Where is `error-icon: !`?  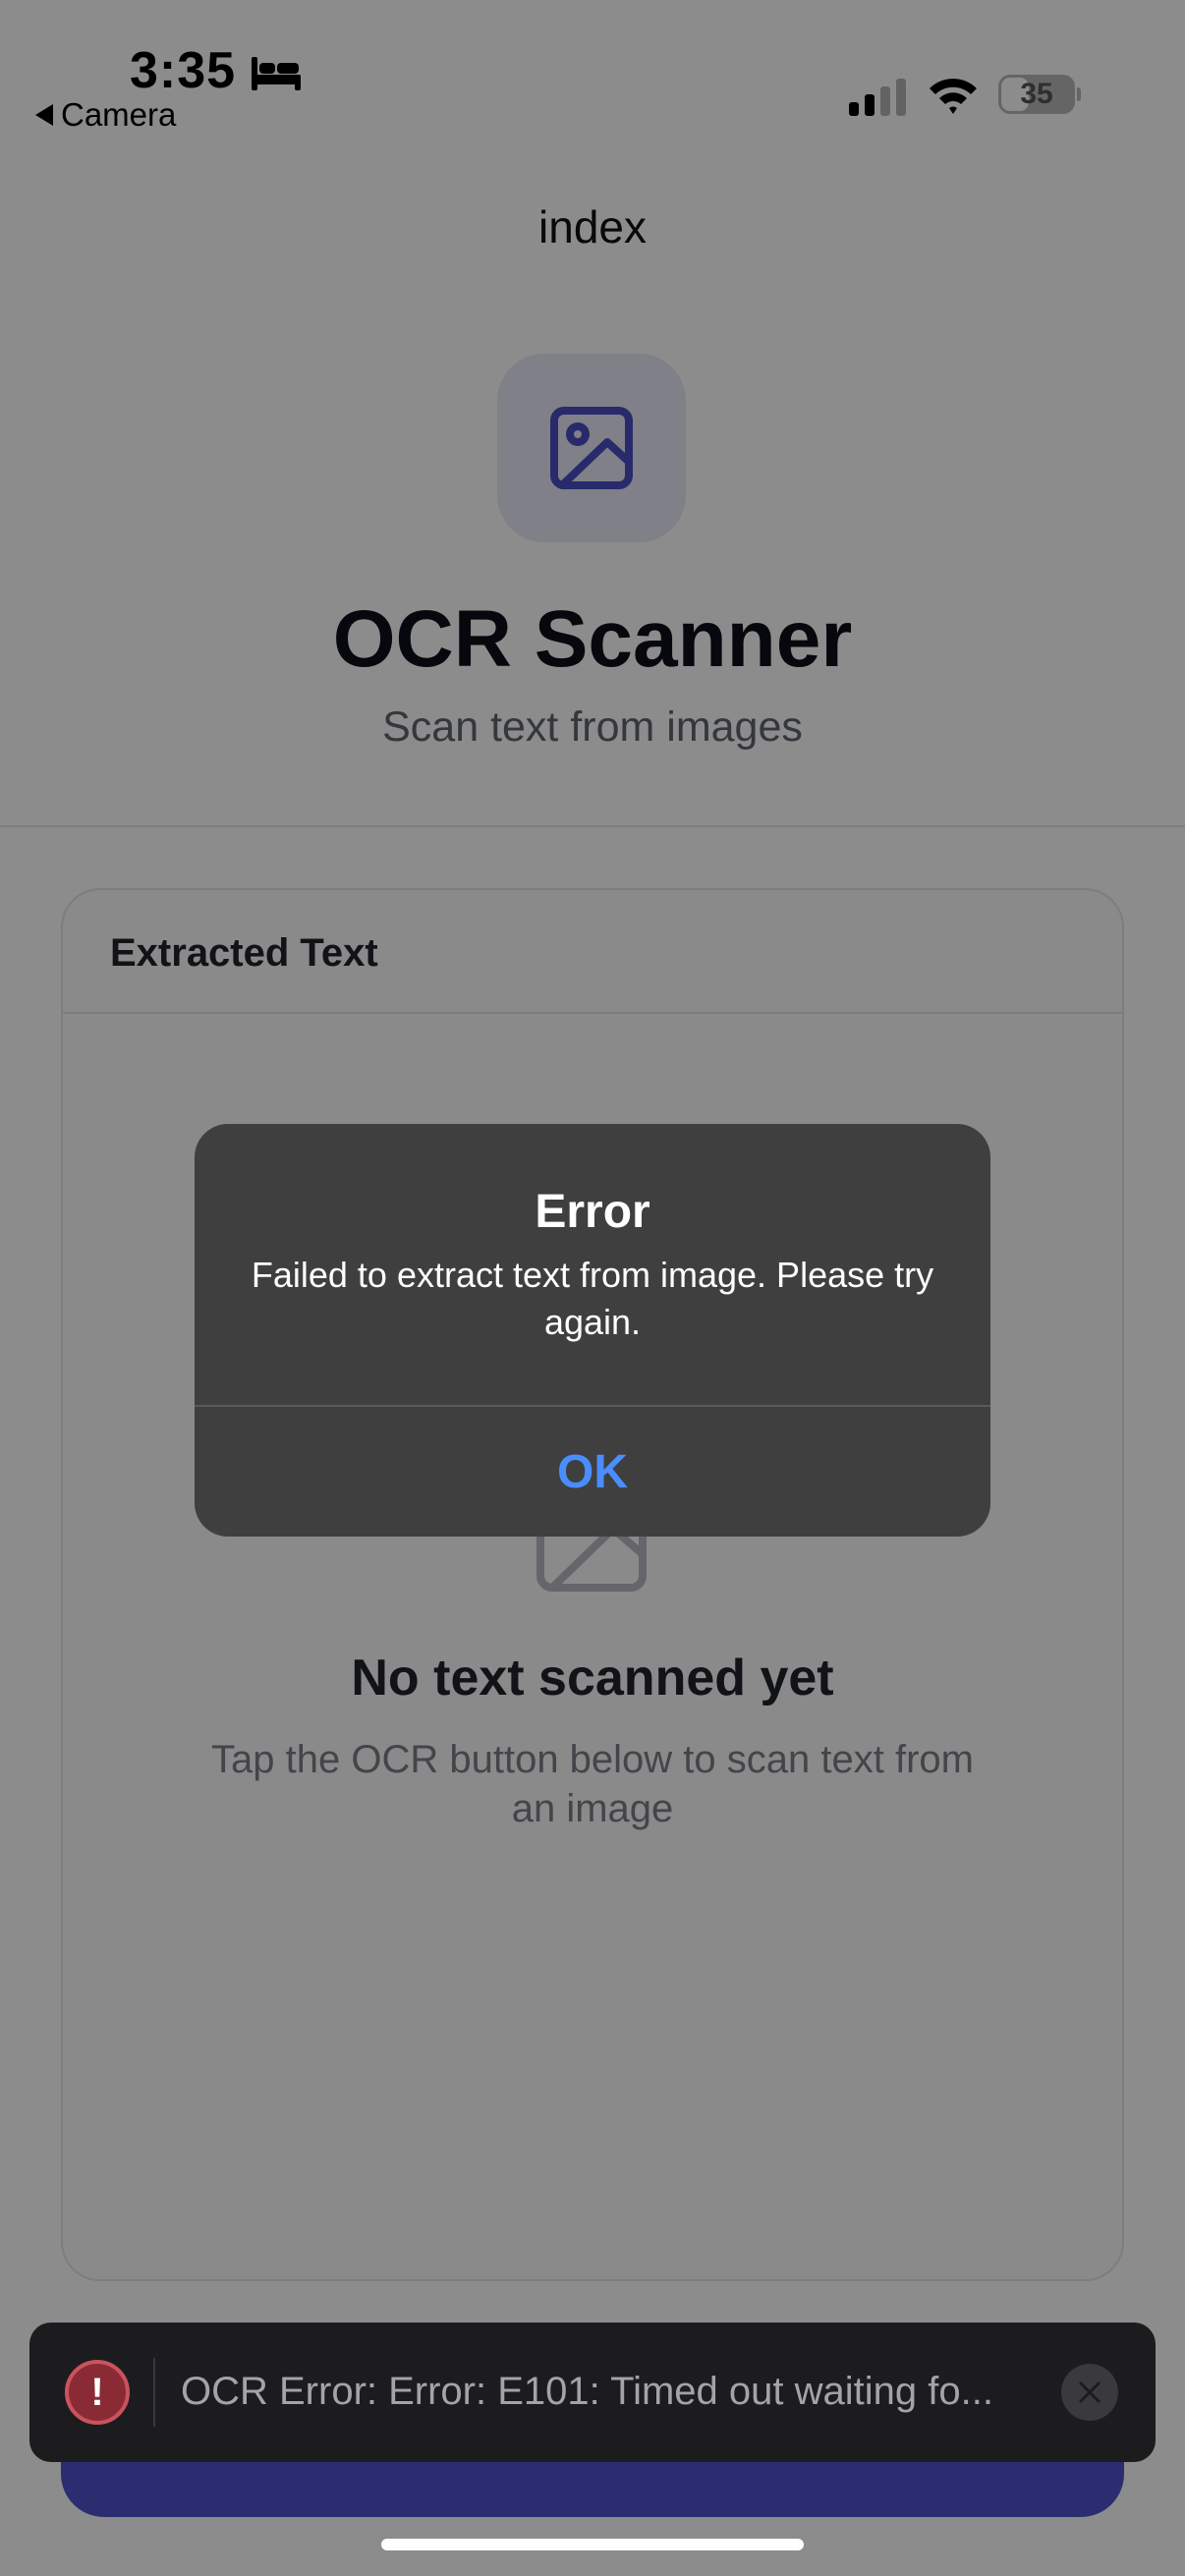 error-icon: ! is located at coordinates (98, 2392).